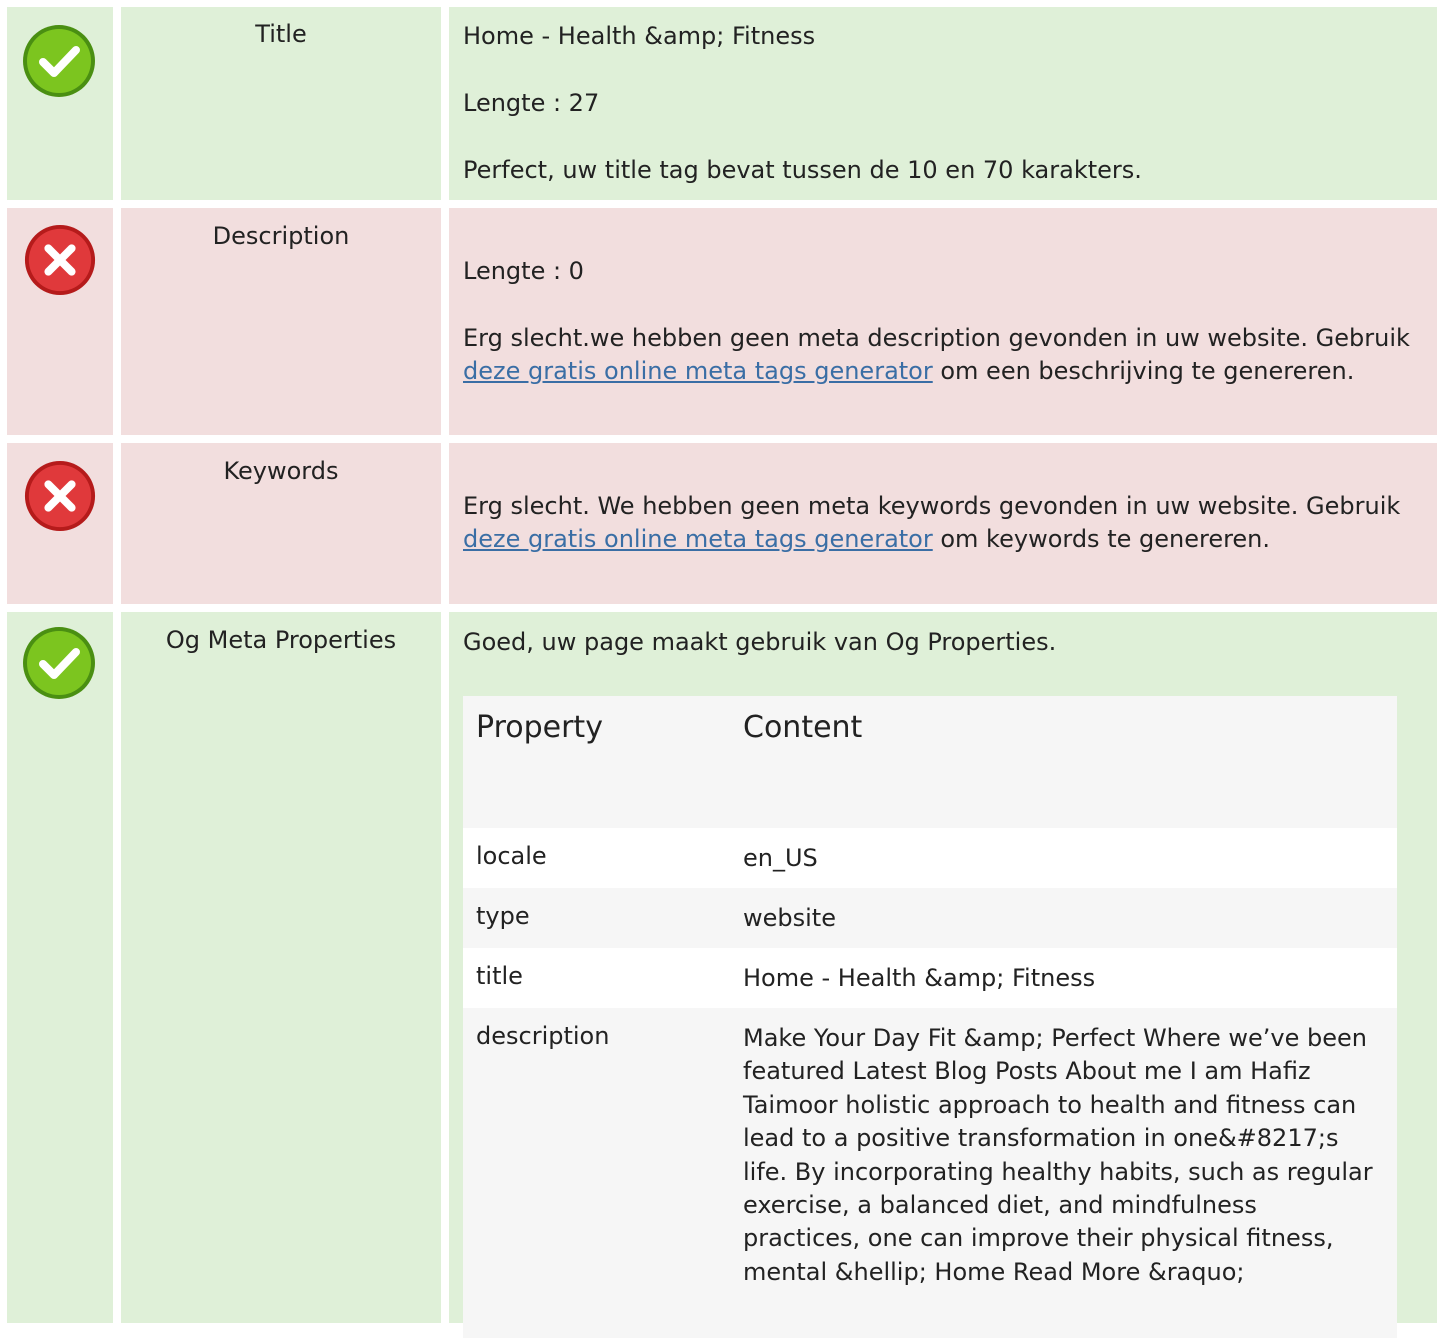  I want to click on label-cell: Og Meta Properties, so click(281, 967).